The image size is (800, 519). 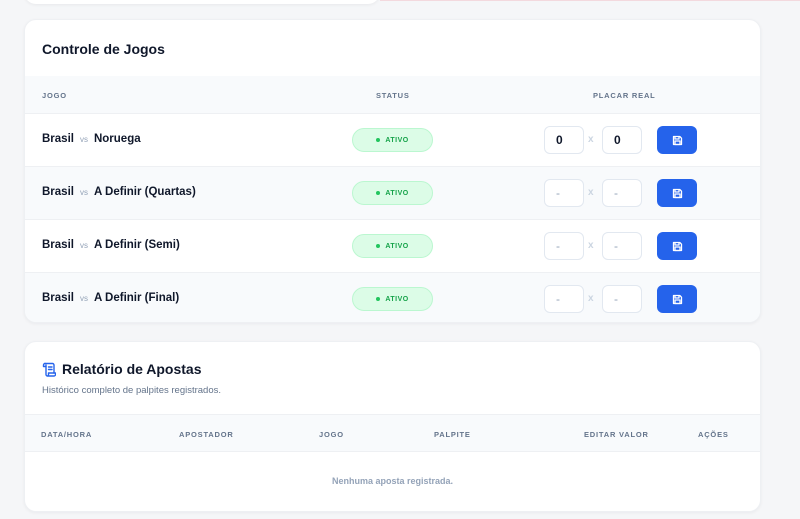 What do you see at coordinates (206, 434) in the screenshot?
I see `column-header-bettor: APOSTADOR` at bounding box center [206, 434].